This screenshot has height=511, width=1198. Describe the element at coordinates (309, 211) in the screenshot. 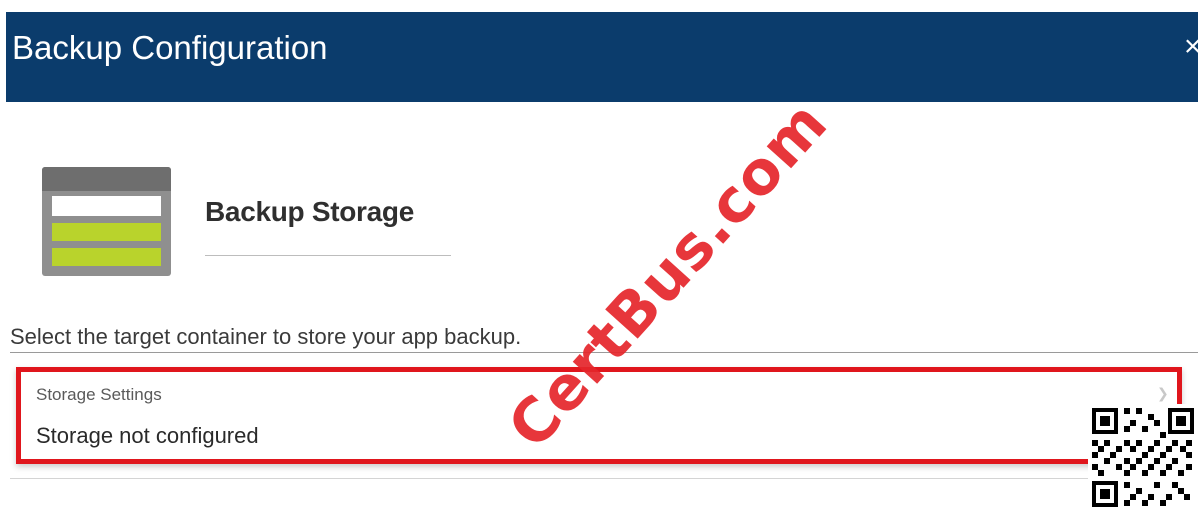

I see `section-title: Backup Storage` at that location.